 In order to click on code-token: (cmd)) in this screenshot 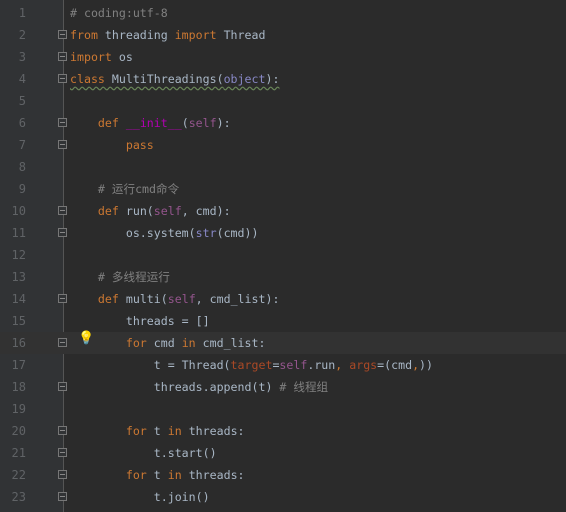, I will do `click(237, 233)`.